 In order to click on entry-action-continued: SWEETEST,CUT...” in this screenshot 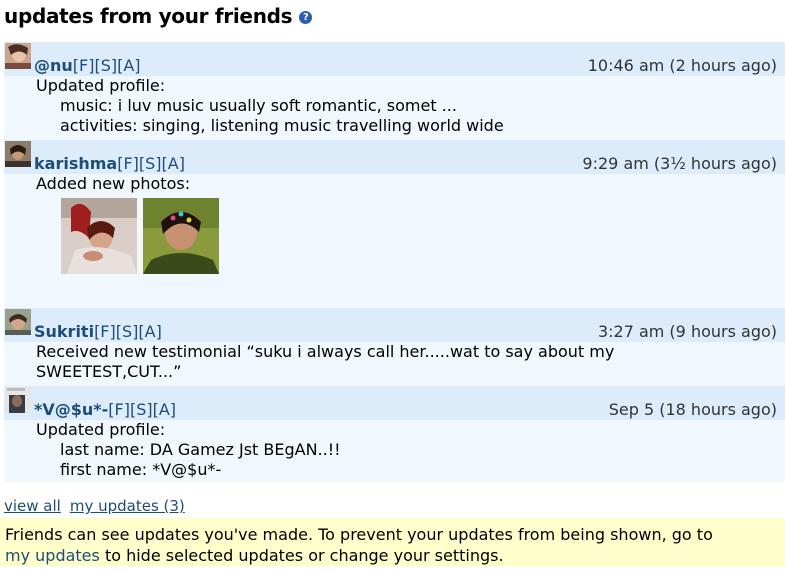, I will do `click(109, 371)`.